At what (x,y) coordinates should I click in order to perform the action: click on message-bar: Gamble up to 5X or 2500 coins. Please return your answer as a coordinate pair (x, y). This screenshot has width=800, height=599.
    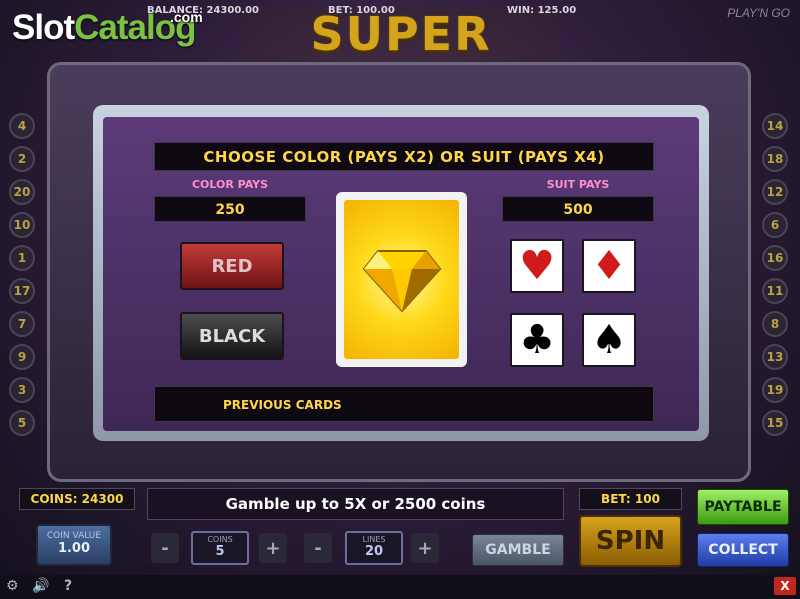
    Looking at the image, I should click on (355, 504).